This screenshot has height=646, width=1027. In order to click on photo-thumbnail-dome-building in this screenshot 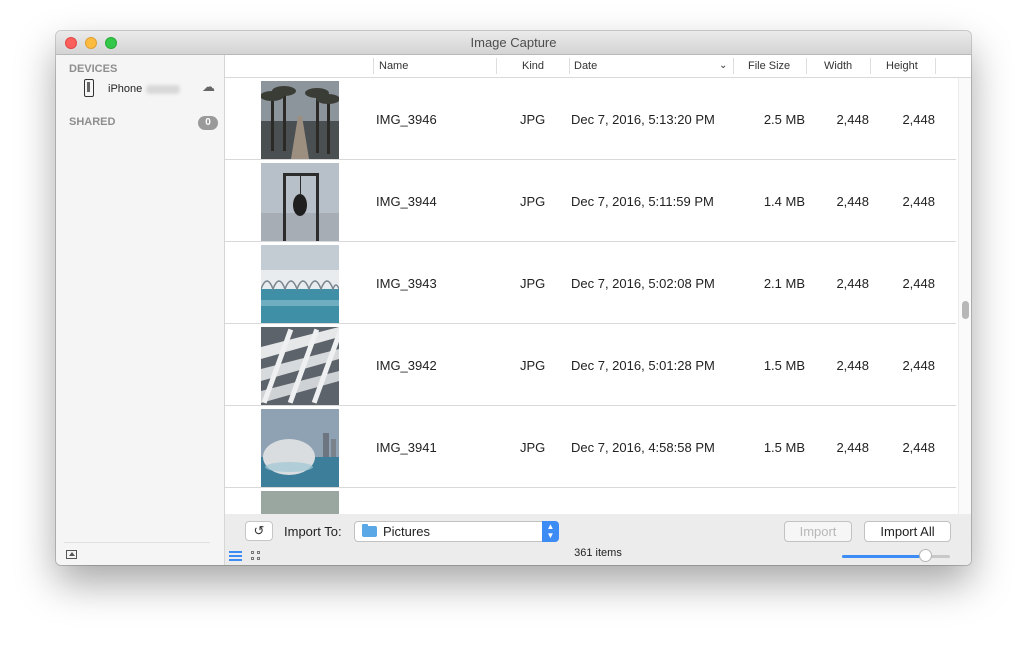, I will do `click(300, 448)`.